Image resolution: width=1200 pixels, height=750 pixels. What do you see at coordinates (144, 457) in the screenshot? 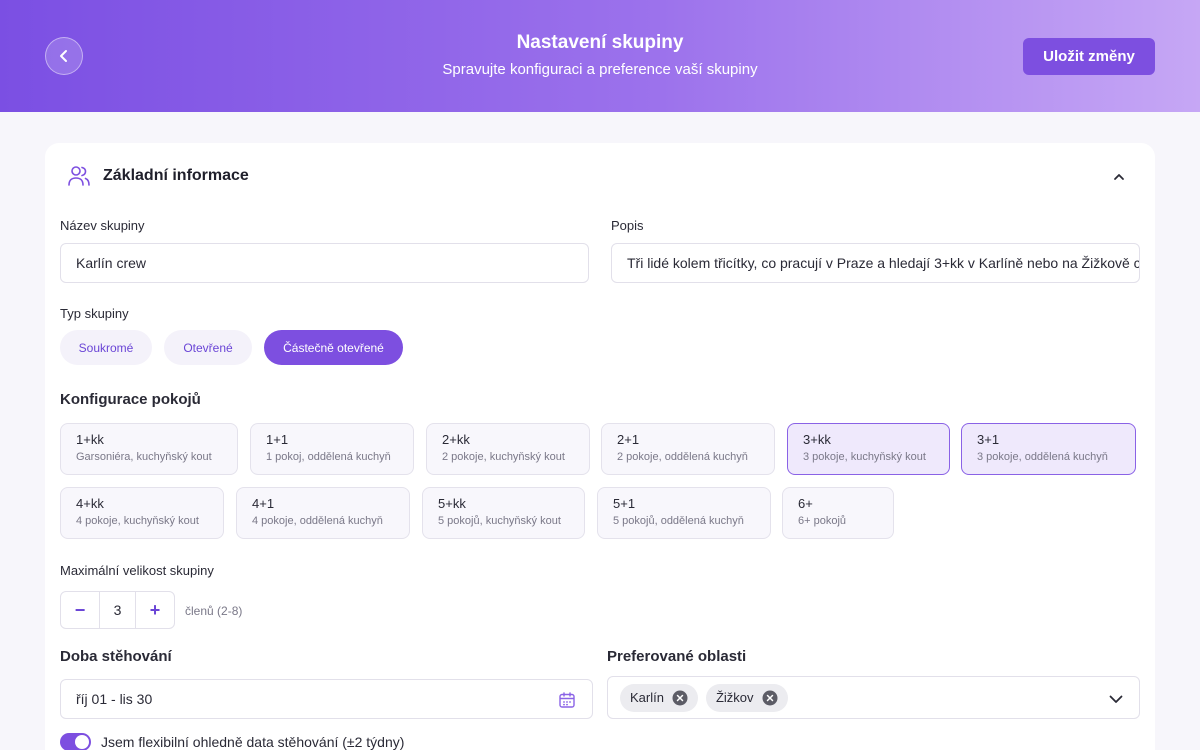
I see `room-desc: Garsoniéra, kuchyňský kout` at bounding box center [144, 457].